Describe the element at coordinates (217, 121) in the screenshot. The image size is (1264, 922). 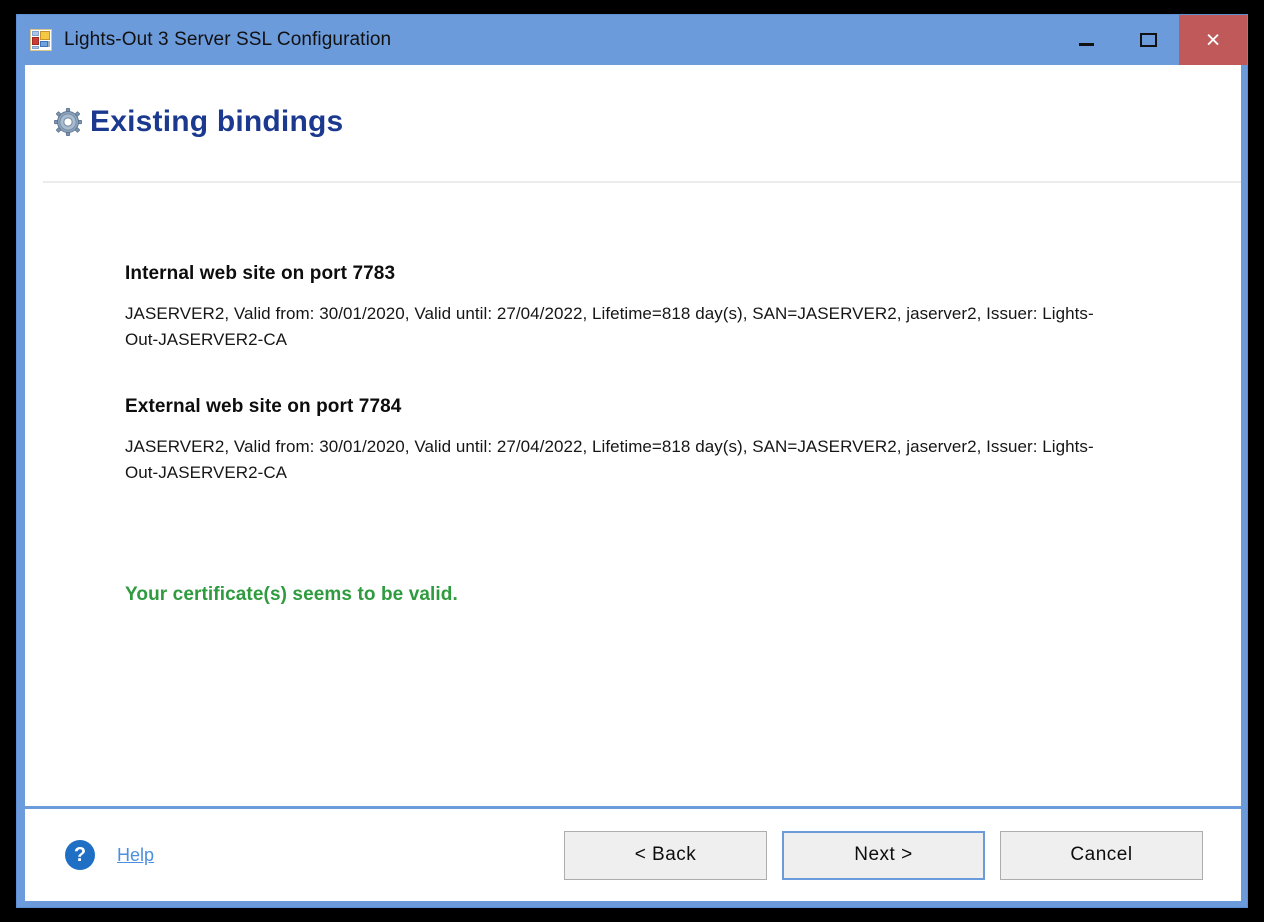
I see `page-title: Existing bindings` at that location.